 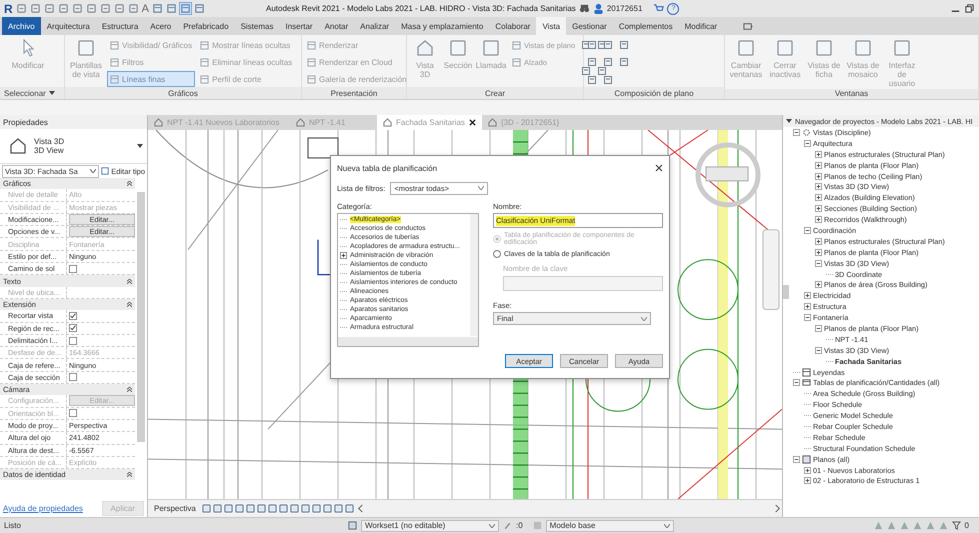 What do you see at coordinates (183, 93) in the screenshot?
I see `panel-title: Gráficos` at bounding box center [183, 93].